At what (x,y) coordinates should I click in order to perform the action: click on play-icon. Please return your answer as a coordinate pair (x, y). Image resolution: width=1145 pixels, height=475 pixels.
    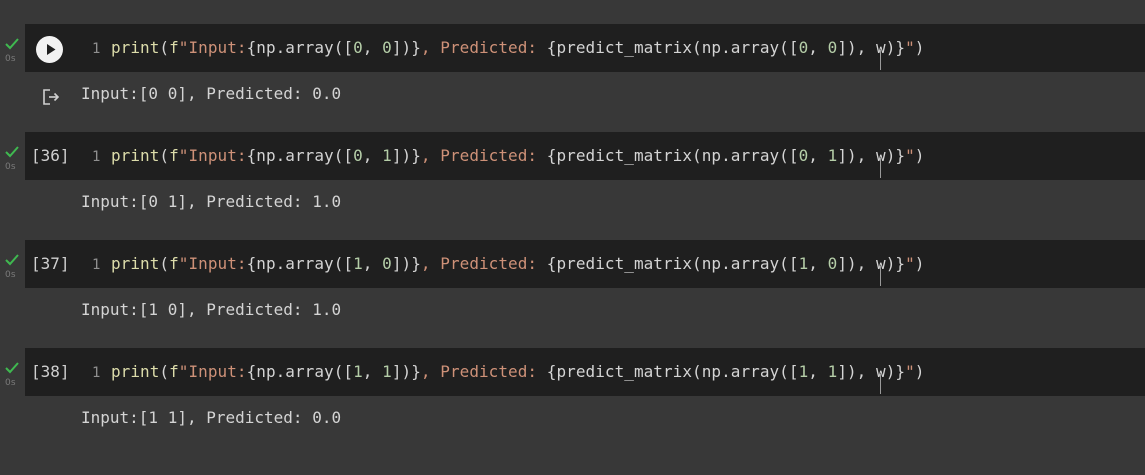
    Looking at the image, I should click on (51, 49).